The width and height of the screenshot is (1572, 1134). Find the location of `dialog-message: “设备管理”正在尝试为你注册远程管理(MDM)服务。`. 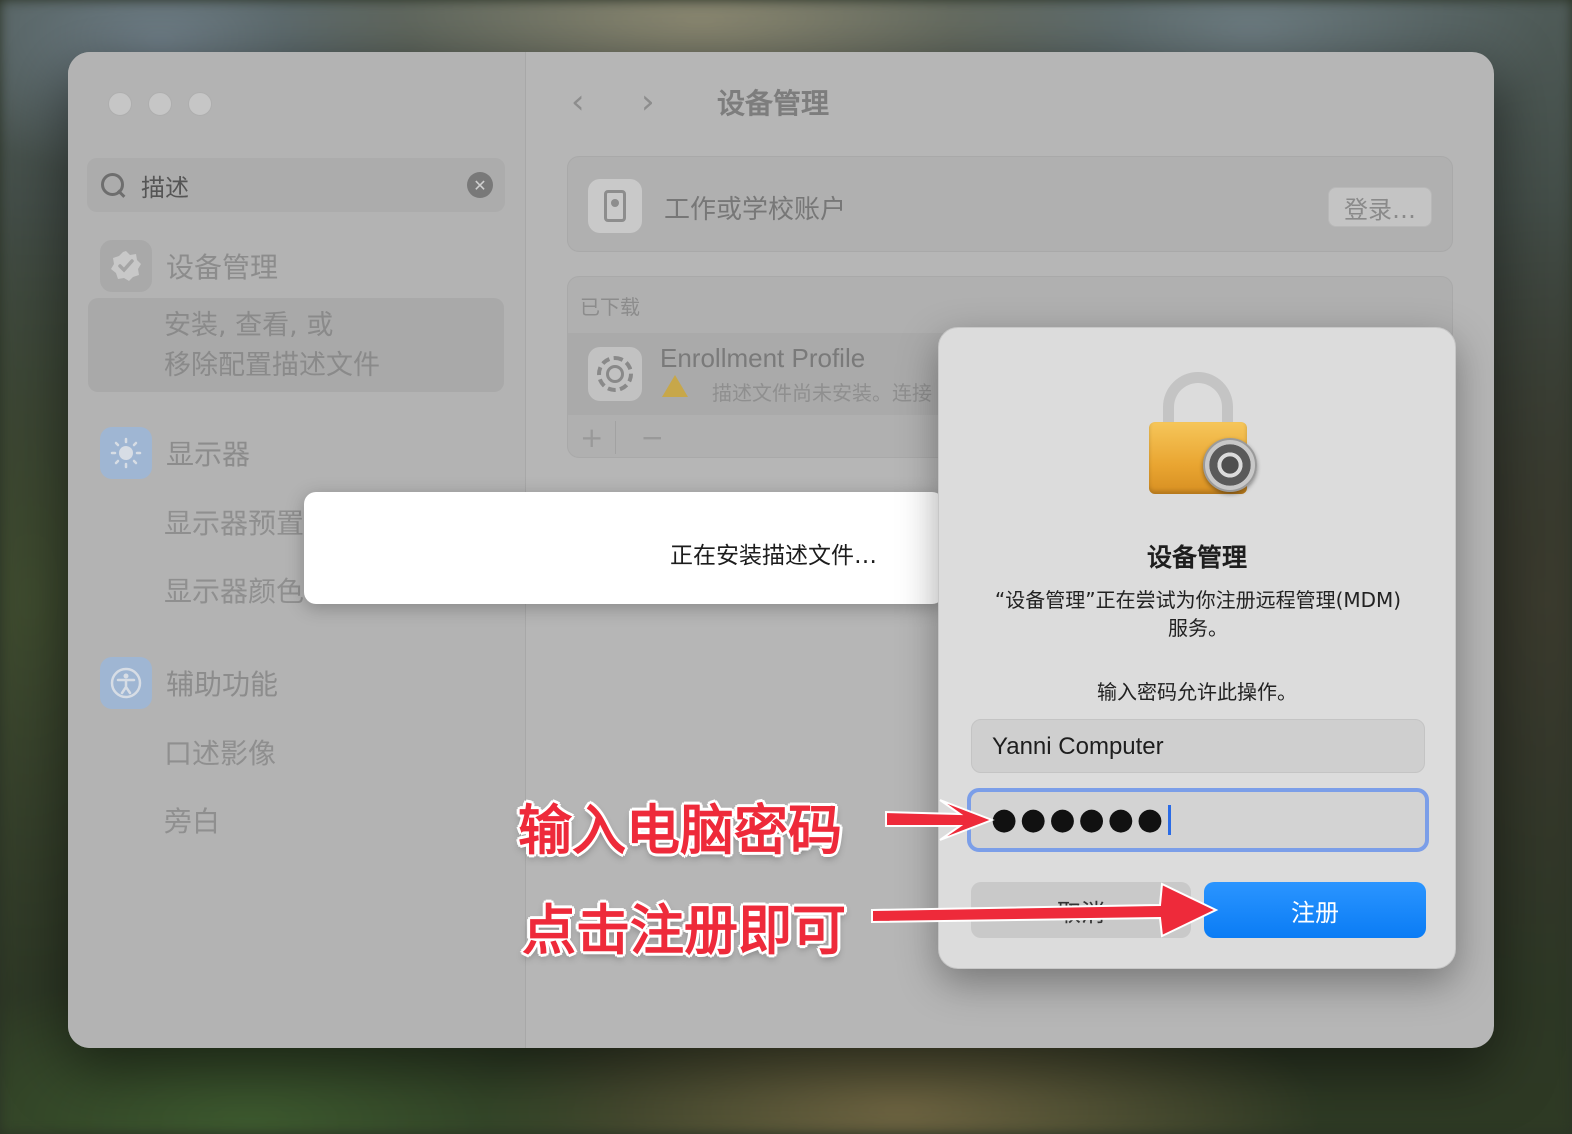

dialog-message: “设备管理”正在尝试为你注册远程管理(MDM)服务。 is located at coordinates (1198, 614).